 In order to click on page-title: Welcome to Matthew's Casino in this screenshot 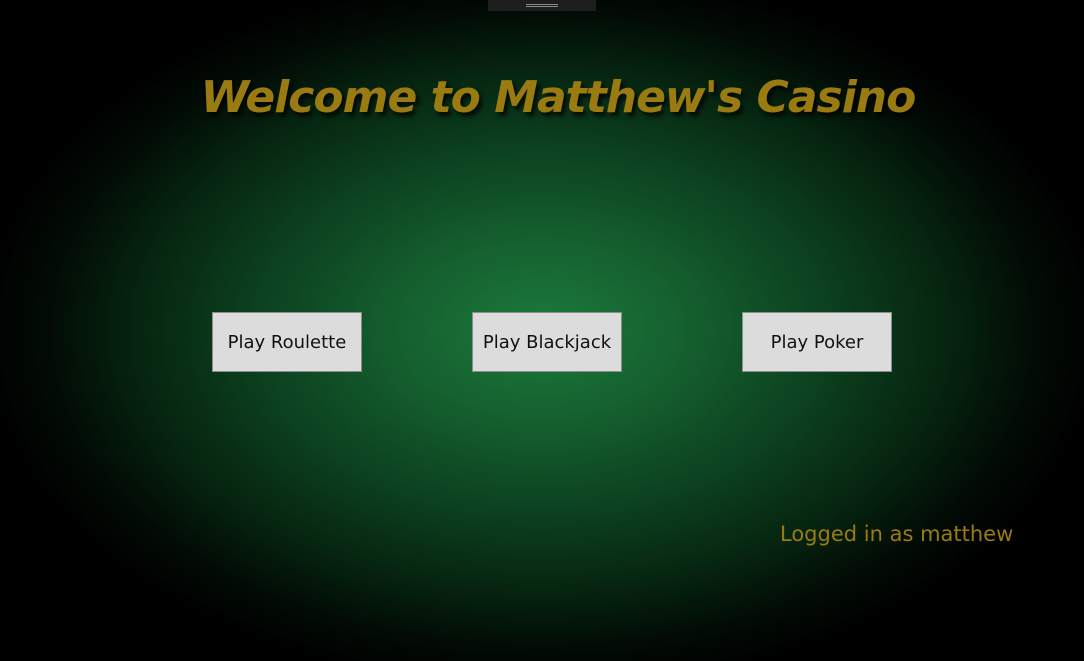, I will do `click(558, 97)`.